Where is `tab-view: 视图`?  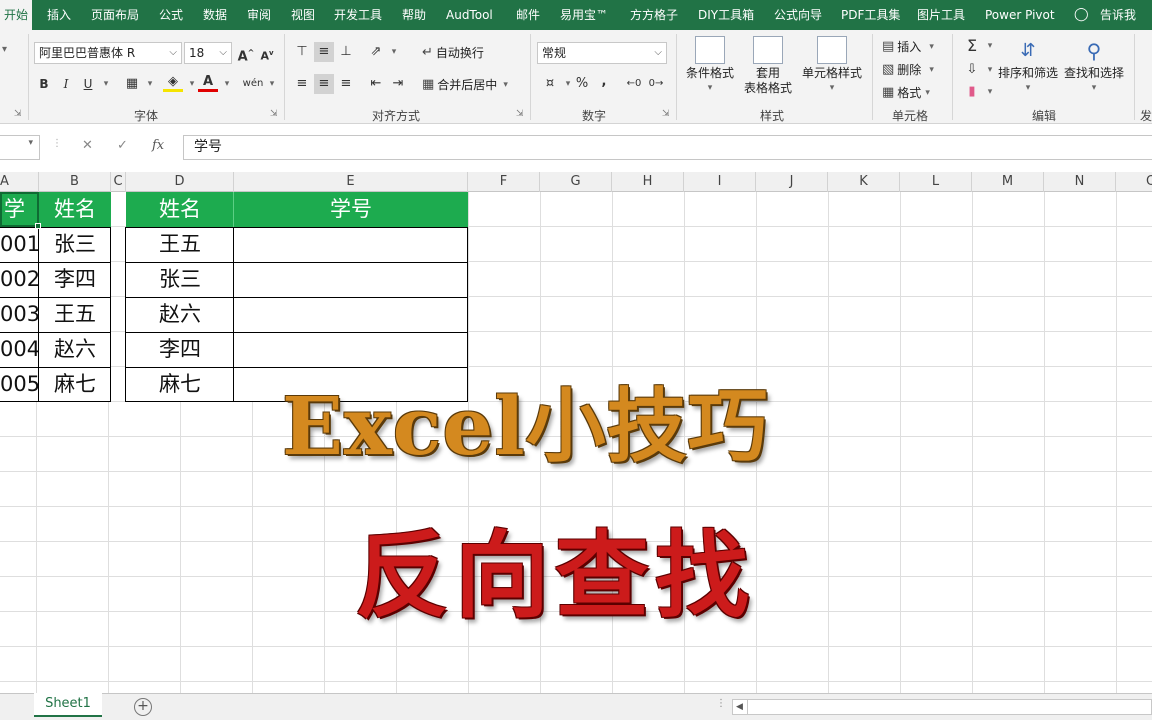 tab-view: 视图 is located at coordinates (303, 15).